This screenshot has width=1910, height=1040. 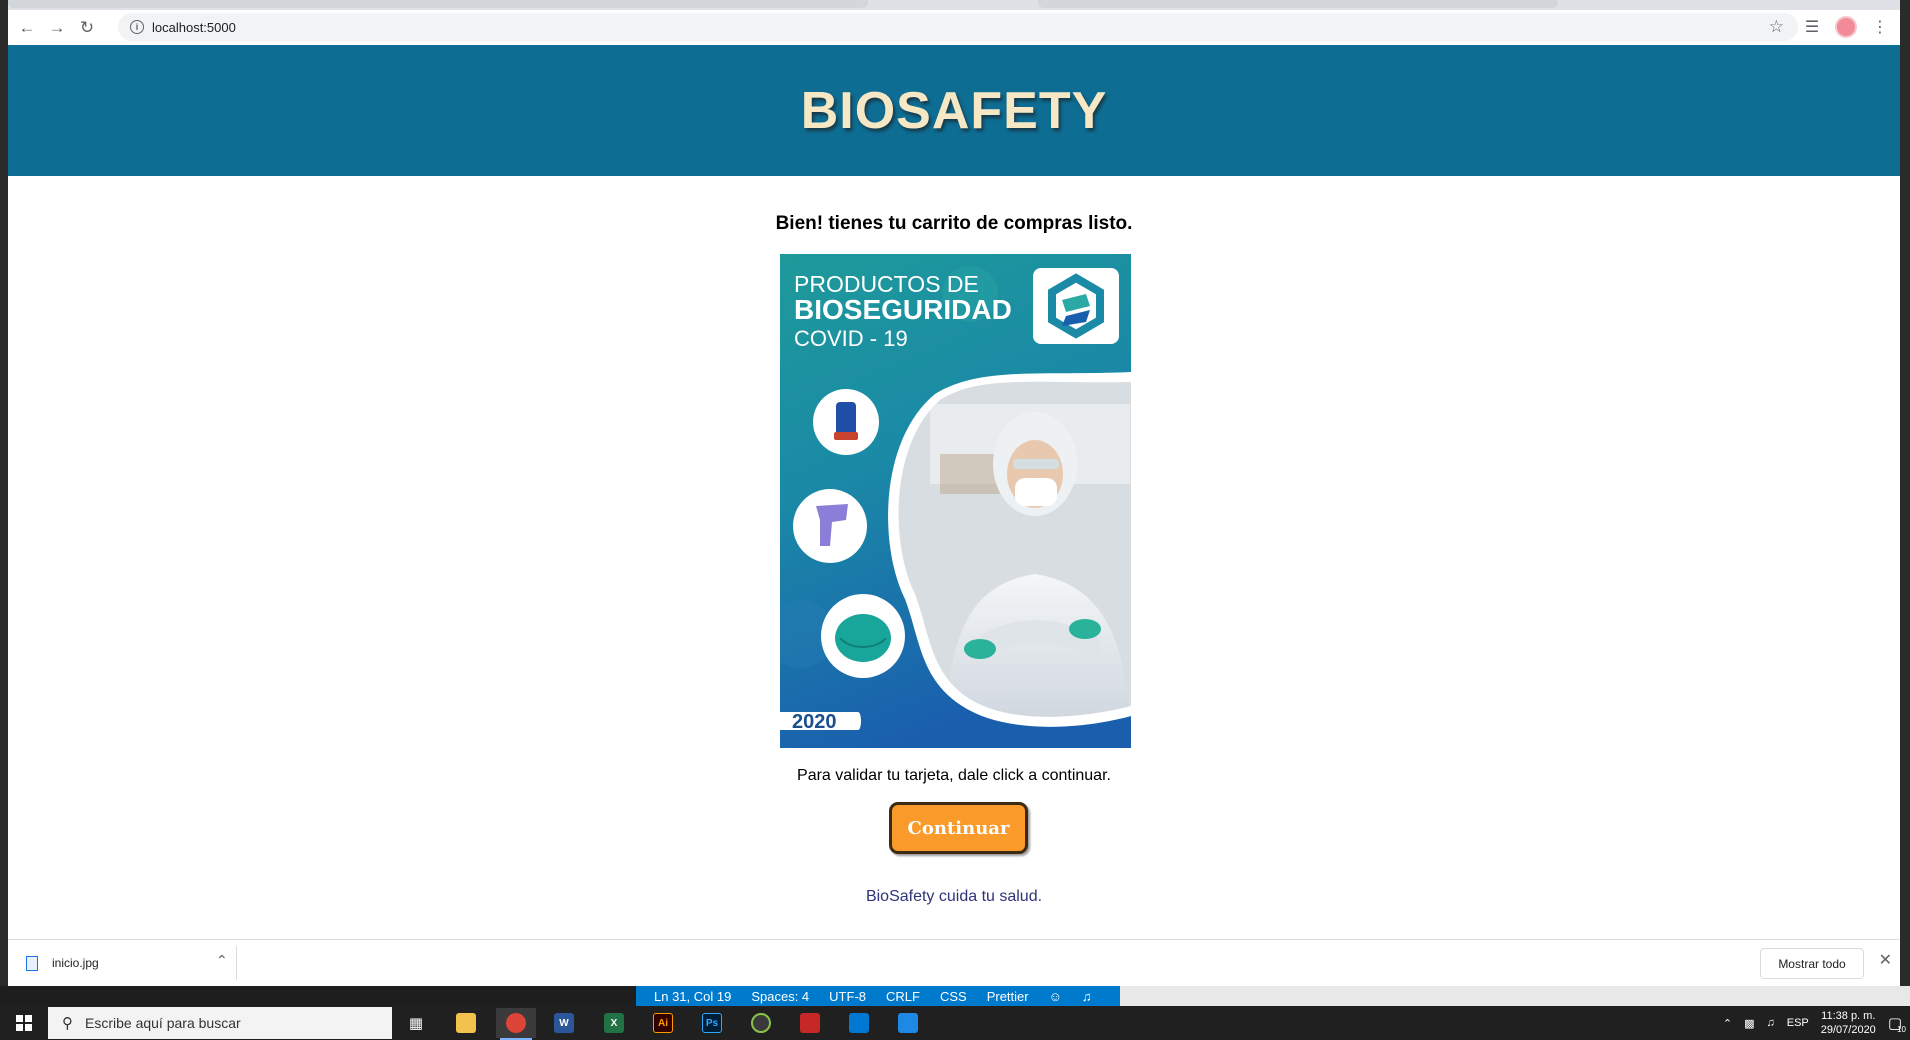 What do you see at coordinates (163, 1023) in the screenshot?
I see `search-placeholder: Escribe aquí para buscar` at bounding box center [163, 1023].